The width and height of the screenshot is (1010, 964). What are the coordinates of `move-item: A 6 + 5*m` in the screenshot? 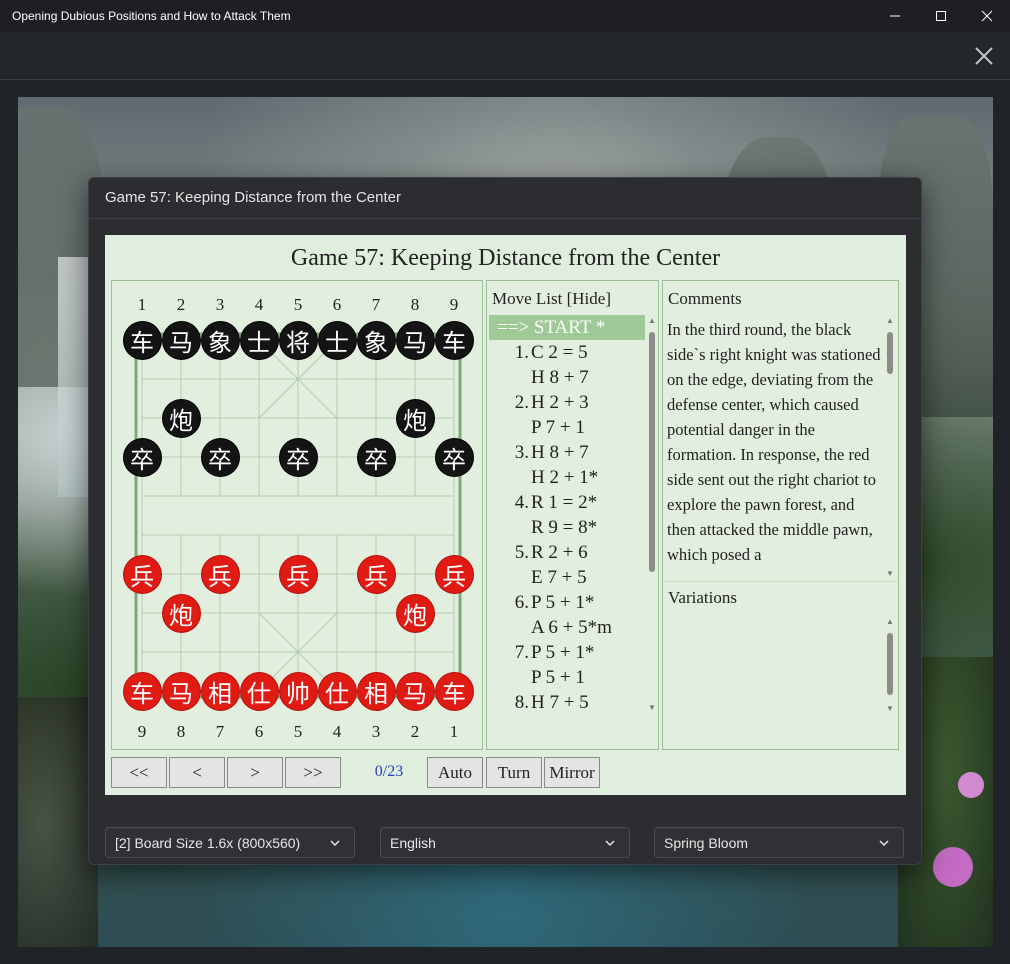 It's located at (566, 627).